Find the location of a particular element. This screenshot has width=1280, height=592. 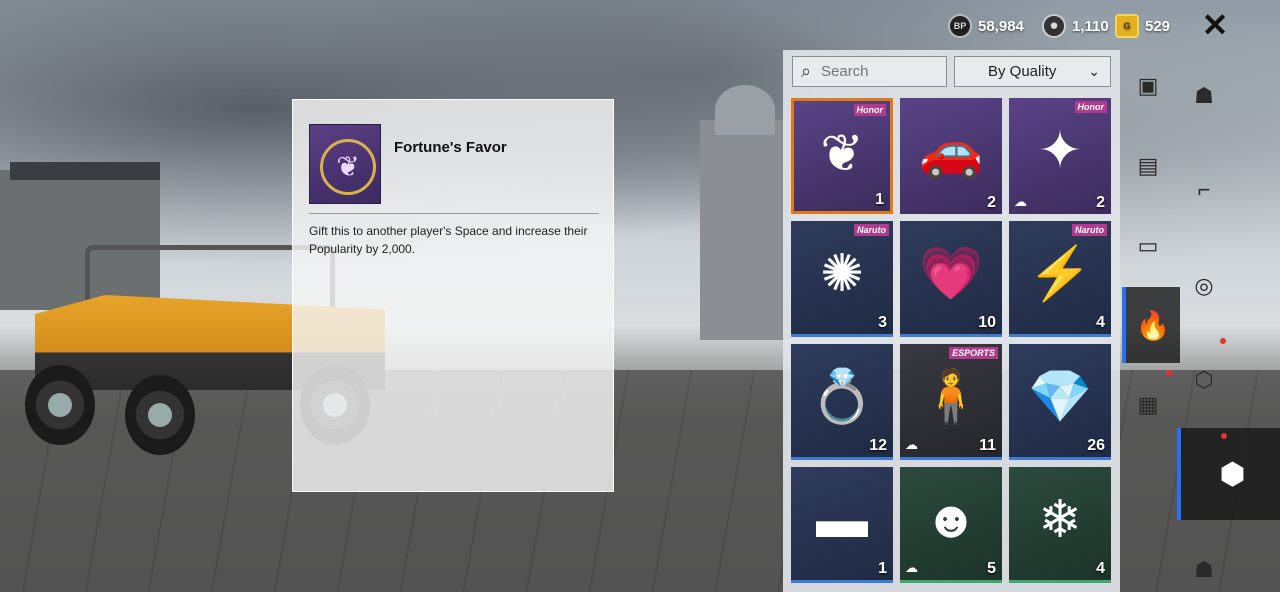

yellow-sports-car-icon: 🚗 is located at coordinates (951, 151).